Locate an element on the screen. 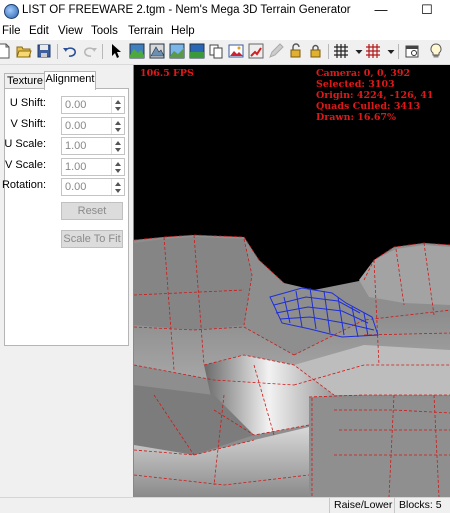 Image resolution: width=450 pixels, height=513 pixels. menu-view: View is located at coordinates (70, 31).